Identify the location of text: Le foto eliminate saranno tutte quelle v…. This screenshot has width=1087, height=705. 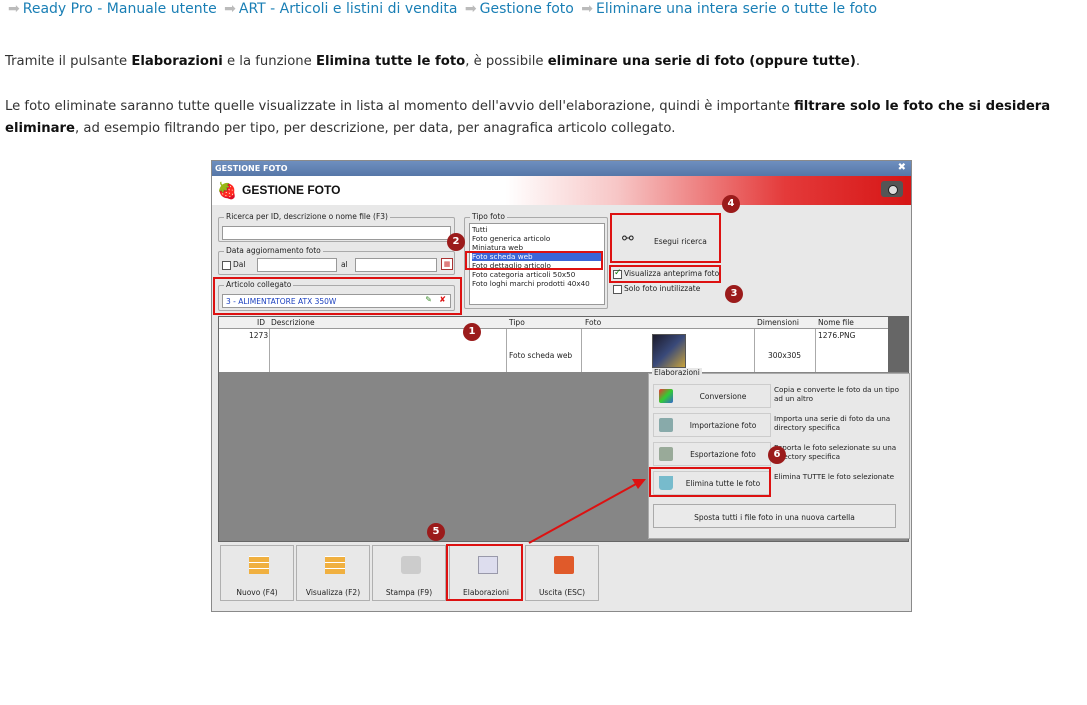
(400, 106).